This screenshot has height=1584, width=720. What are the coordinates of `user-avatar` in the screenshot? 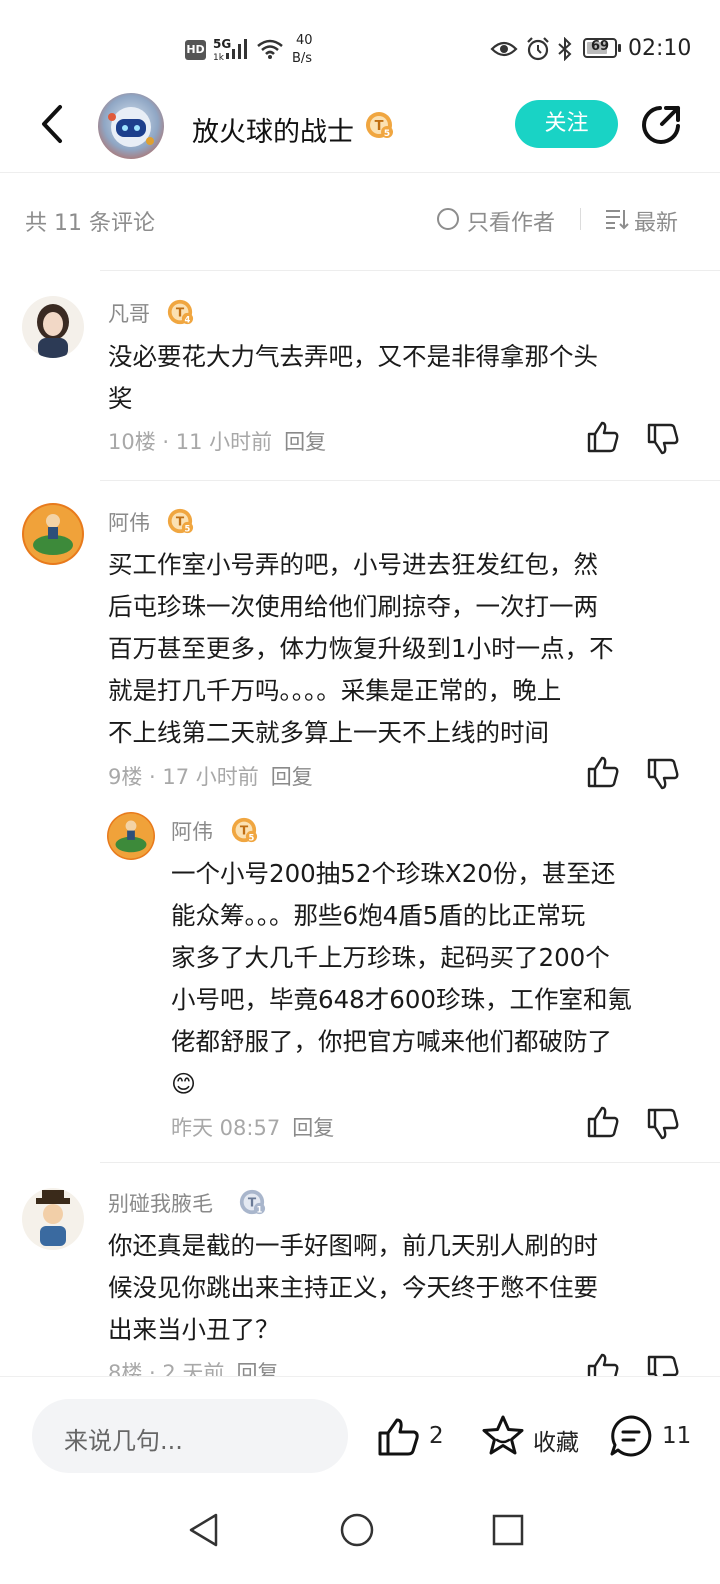 It's located at (53, 1219).